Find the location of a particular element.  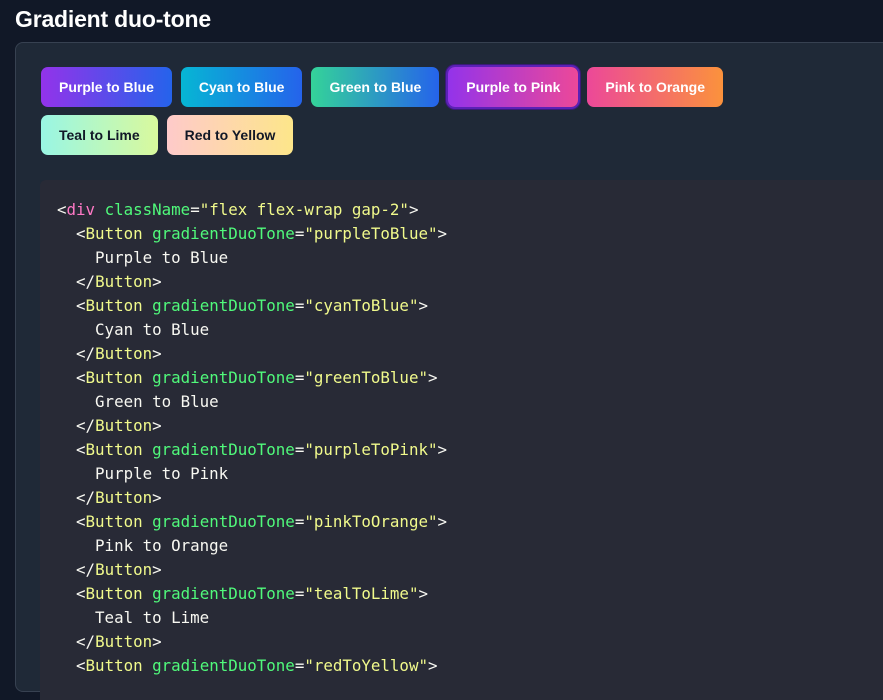

code-string: "purpleToBlue" is located at coordinates (371, 233).